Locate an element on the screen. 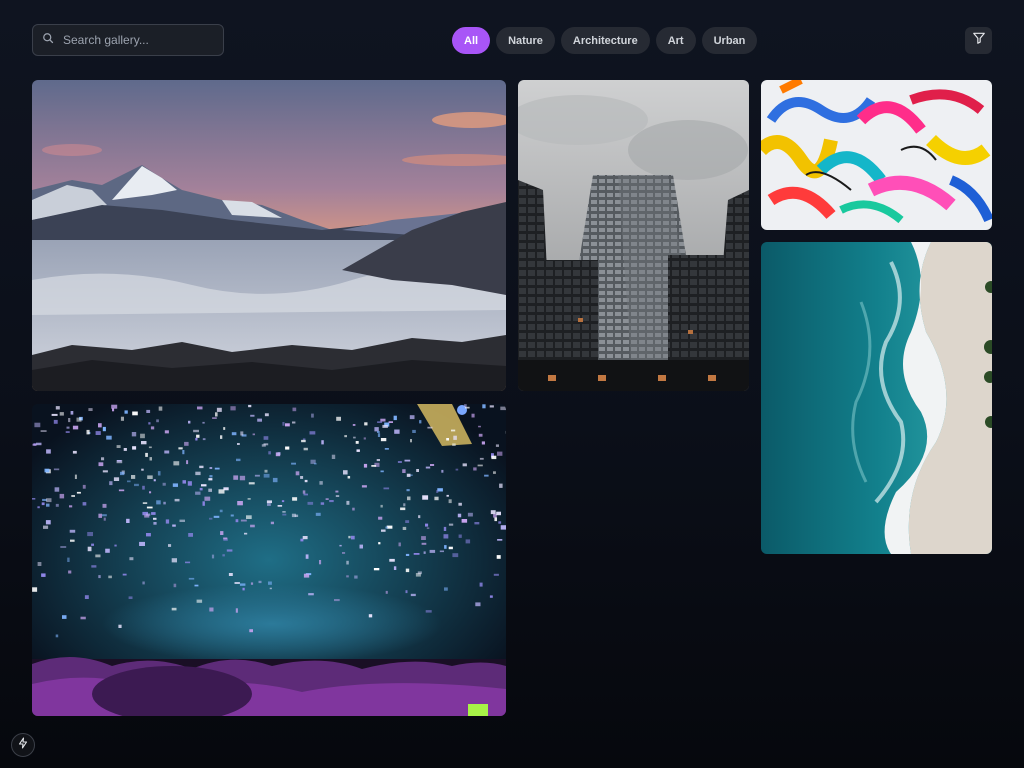 This screenshot has width=1024, height=768. filter-icon is located at coordinates (979, 40).